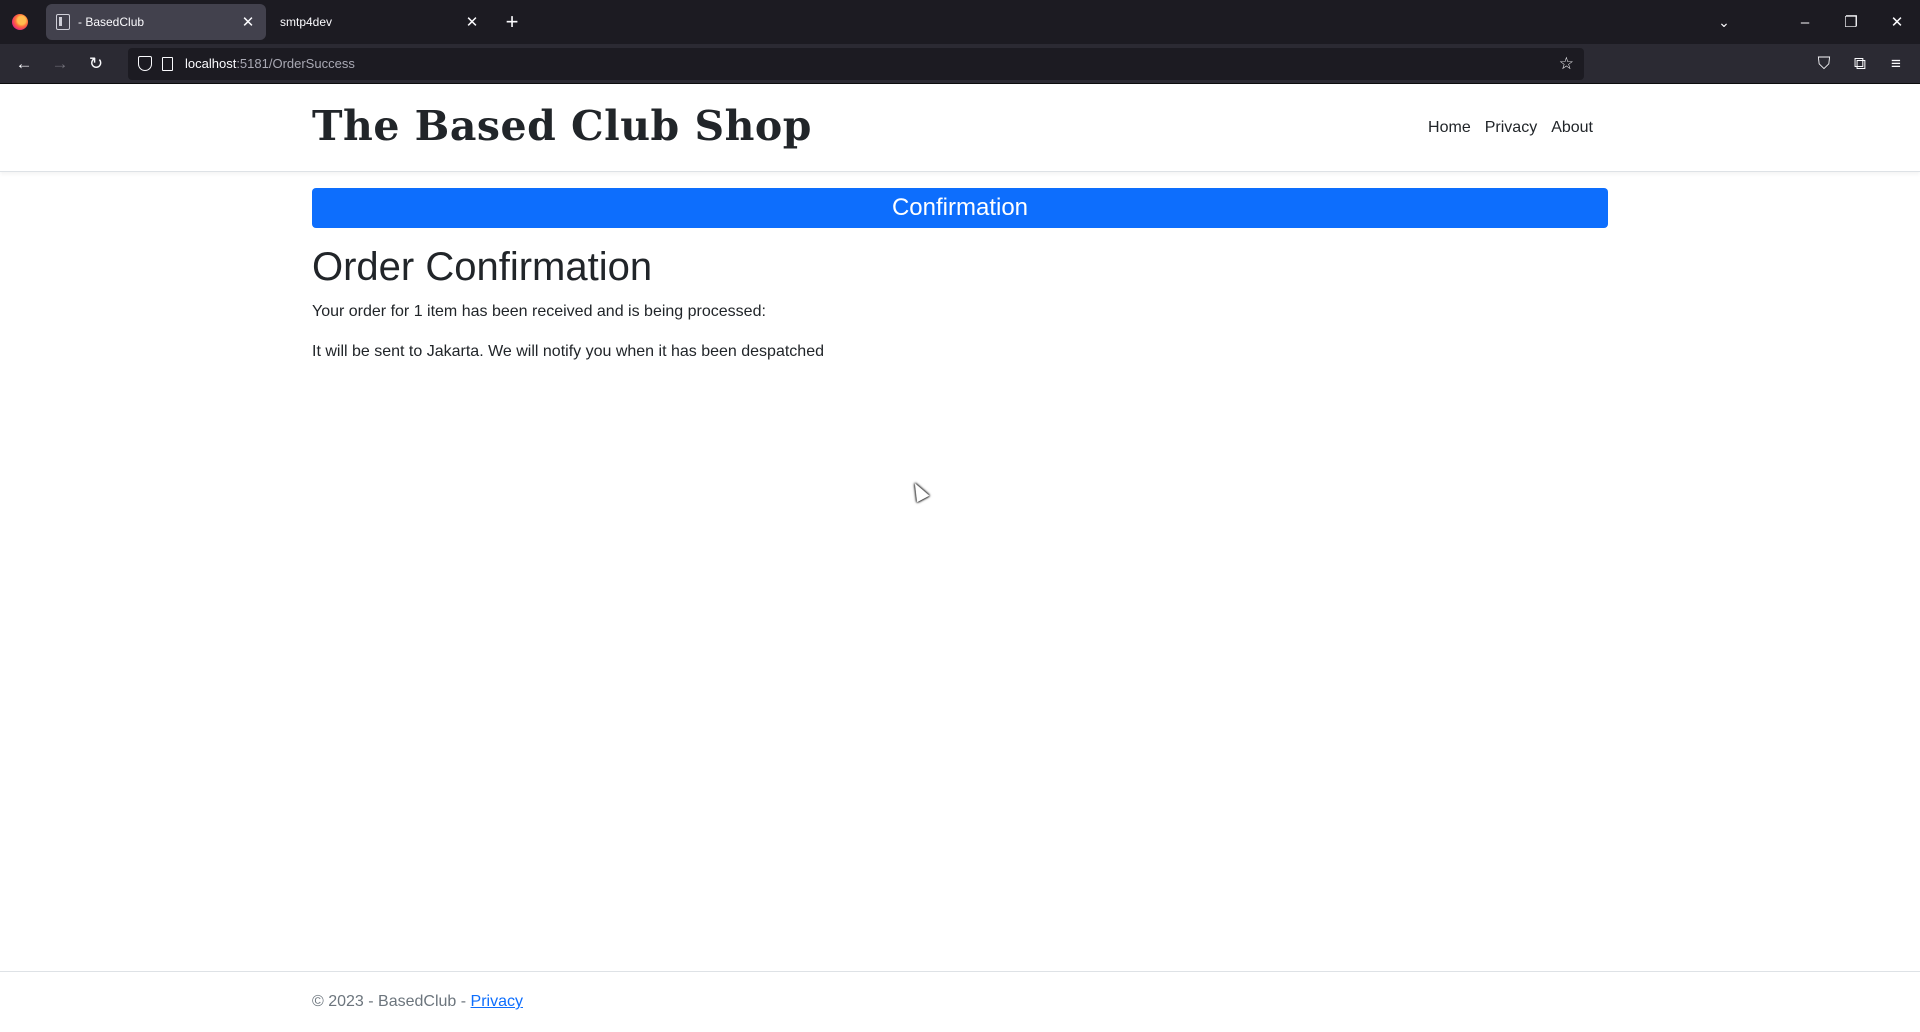 This screenshot has height=1032, width=1920. What do you see at coordinates (20, 22) in the screenshot?
I see `firefox-icon` at bounding box center [20, 22].